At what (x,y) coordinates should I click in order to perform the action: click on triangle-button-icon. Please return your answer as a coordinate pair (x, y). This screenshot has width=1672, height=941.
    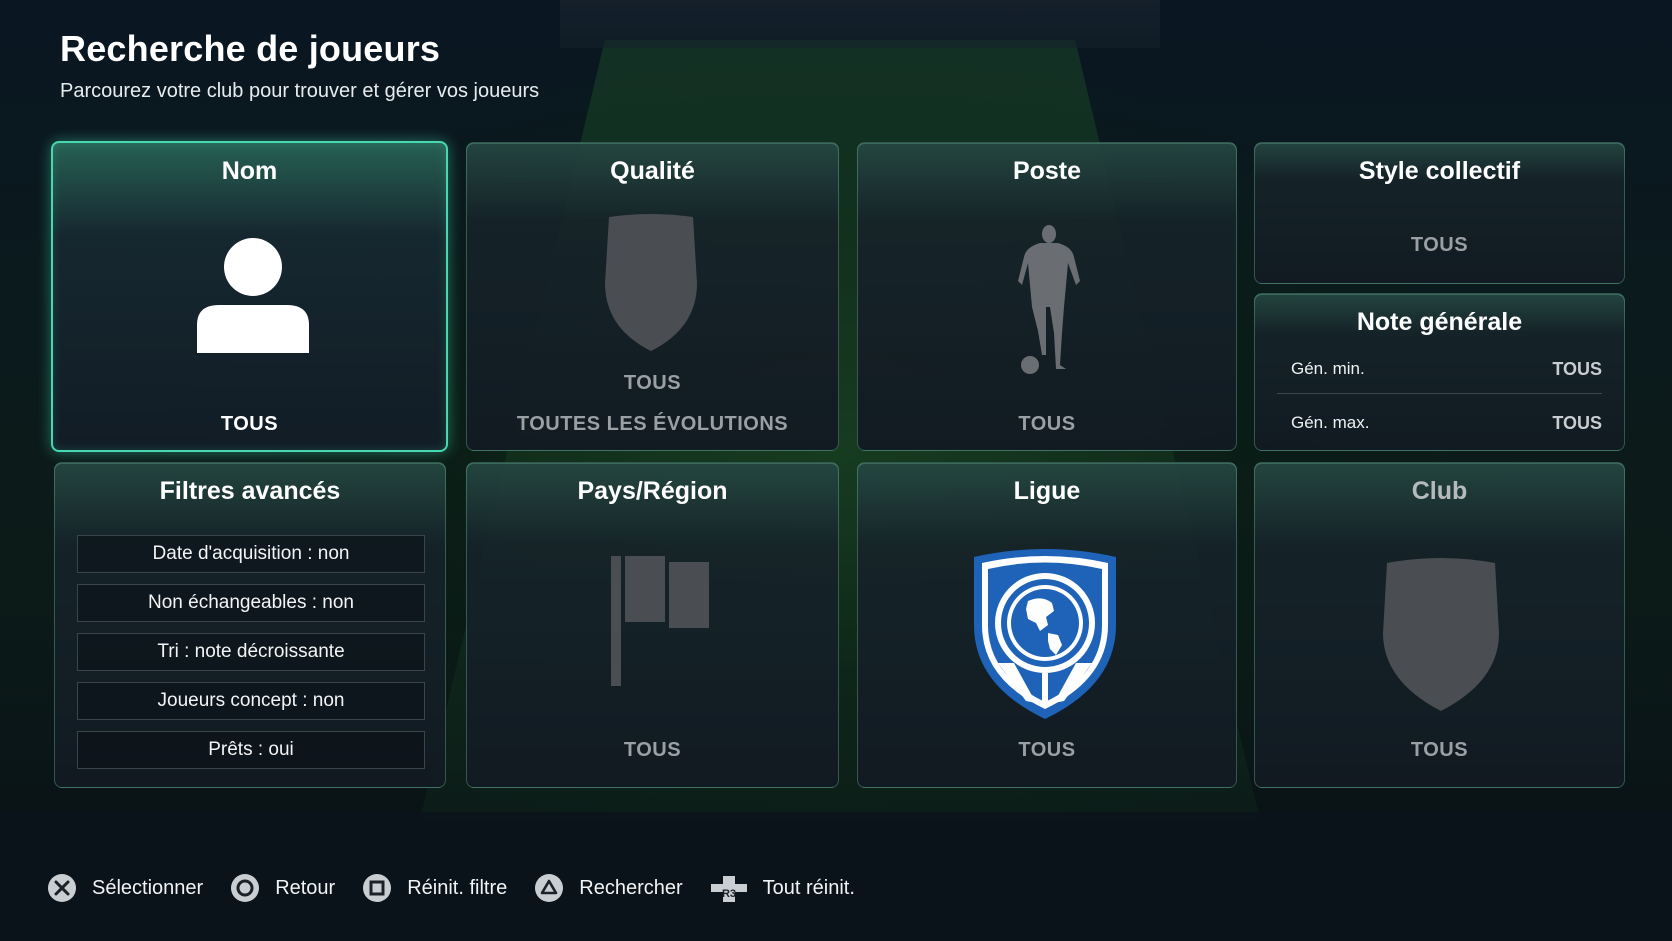
    Looking at the image, I should click on (549, 888).